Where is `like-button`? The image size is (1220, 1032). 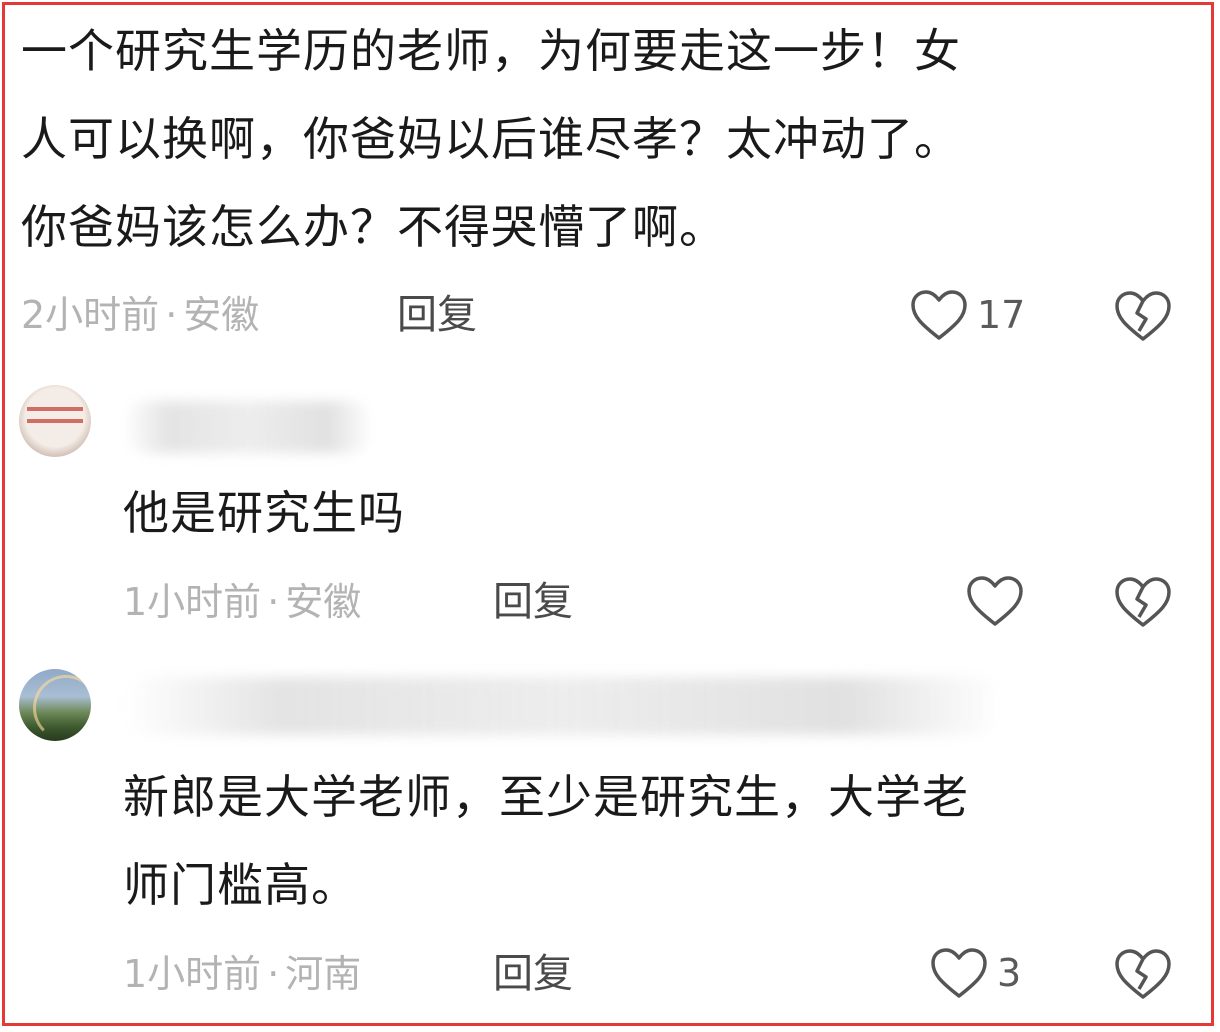 like-button is located at coordinates (995, 601).